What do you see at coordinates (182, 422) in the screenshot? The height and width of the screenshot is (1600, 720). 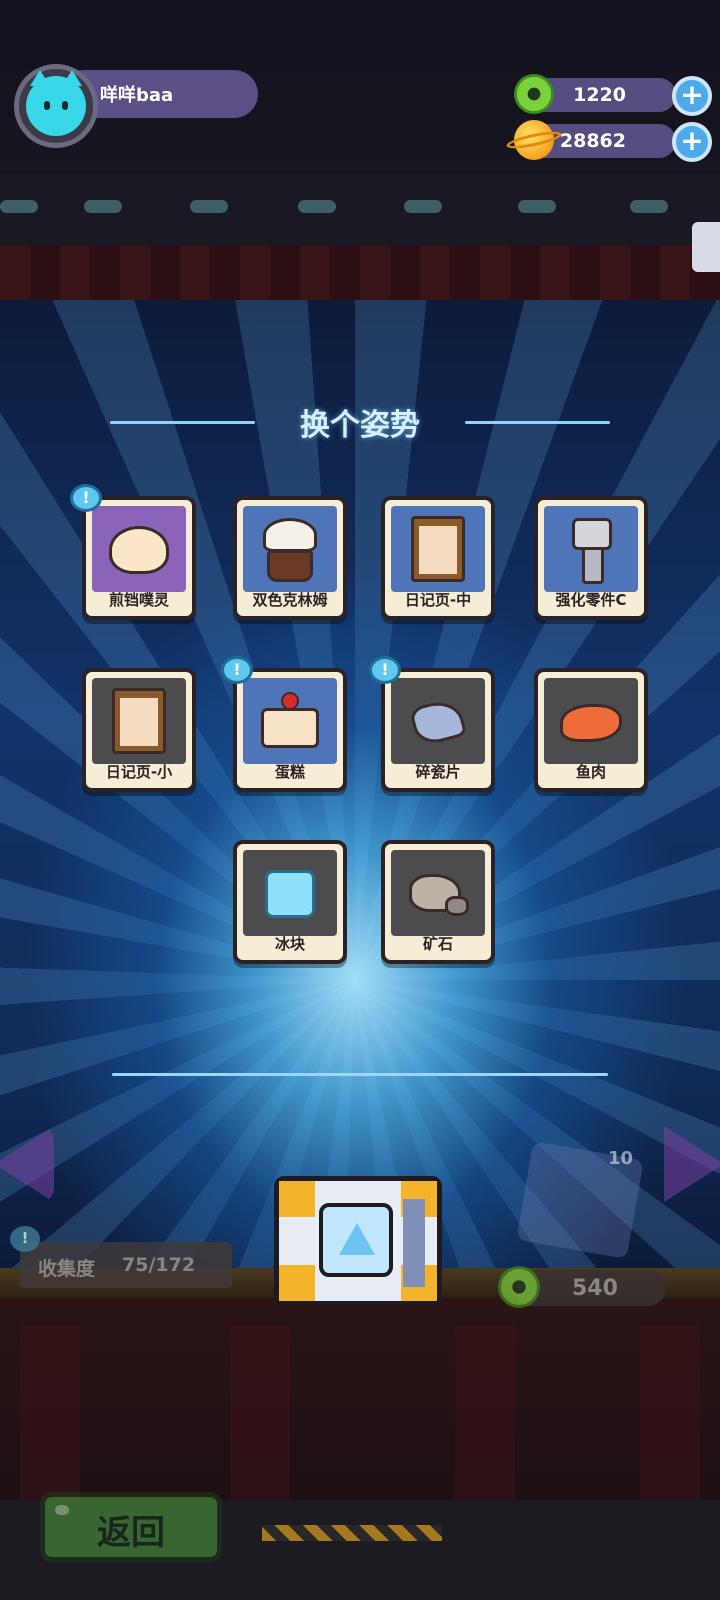 I see `title-divider-left` at bounding box center [182, 422].